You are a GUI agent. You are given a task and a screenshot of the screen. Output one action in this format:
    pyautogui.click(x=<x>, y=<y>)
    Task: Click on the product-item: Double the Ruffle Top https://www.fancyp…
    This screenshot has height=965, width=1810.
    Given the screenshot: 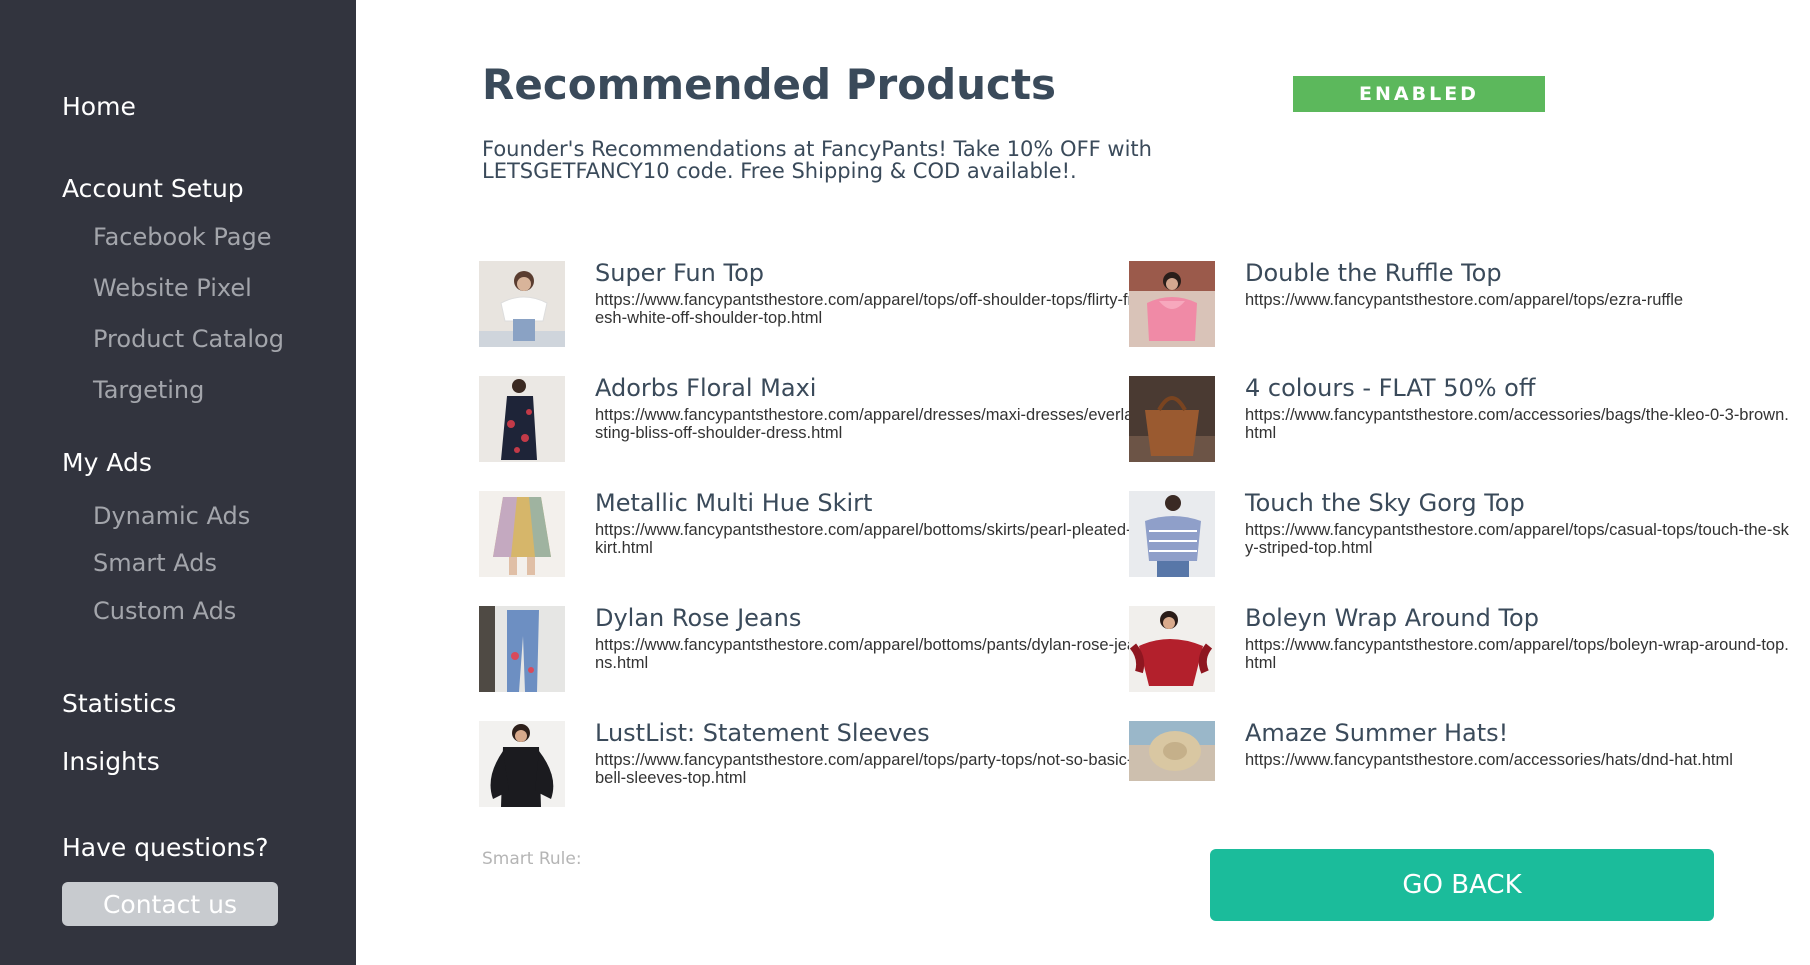 What is the action you would take?
    pyautogui.click(x=1454, y=306)
    